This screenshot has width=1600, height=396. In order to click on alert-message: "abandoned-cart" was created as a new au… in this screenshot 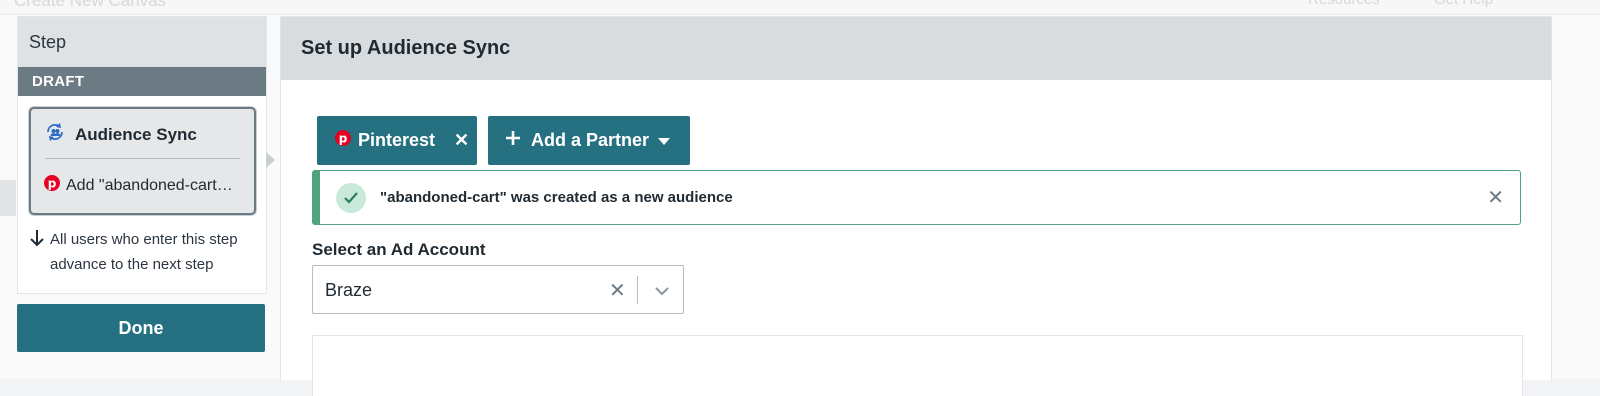, I will do `click(556, 197)`.